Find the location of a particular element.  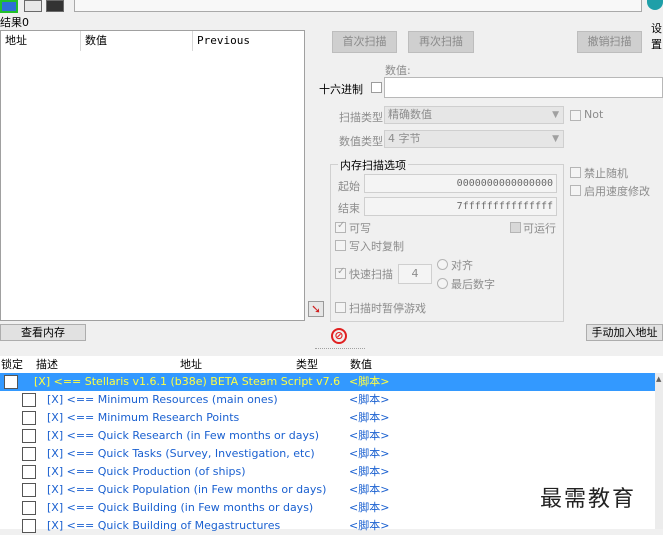

last-digit-radio is located at coordinates (442, 283).